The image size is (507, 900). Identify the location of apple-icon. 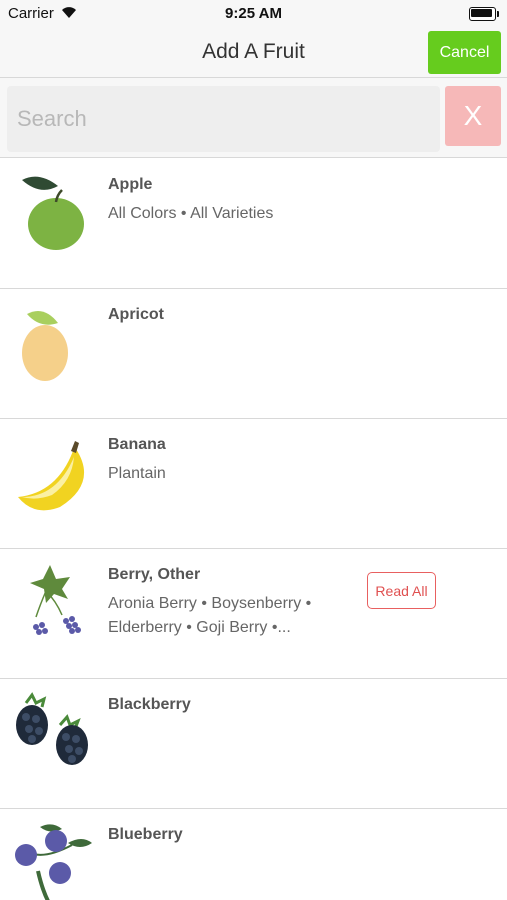
(53, 213).